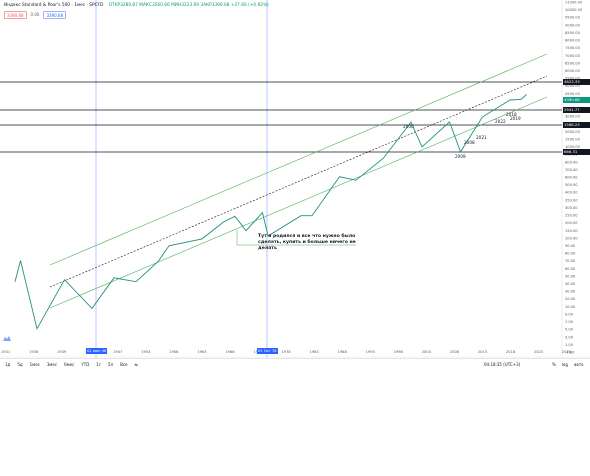 Image resolution: width=590 pixels, height=476 pixels. Describe the element at coordinates (570, 292) in the screenshot. I see `y-tick-label: 30.00` at that location.